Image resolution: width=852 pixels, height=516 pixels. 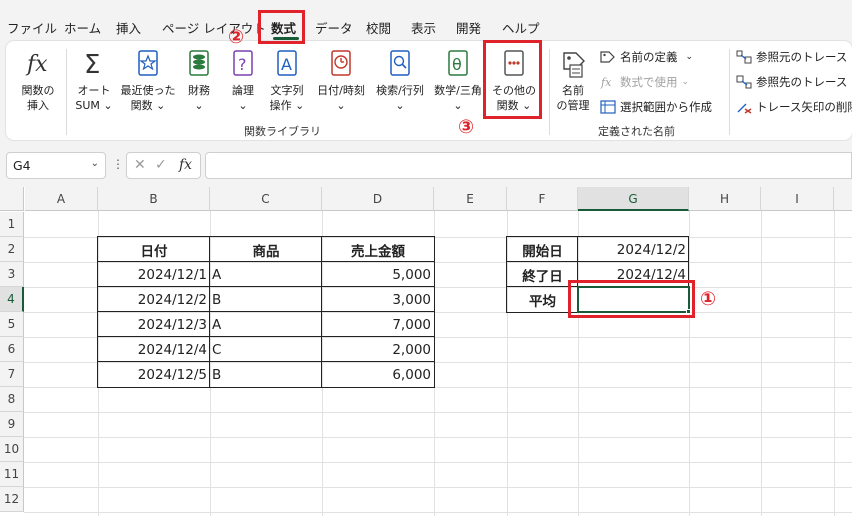 What do you see at coordinates (118, 164) in the screenshot?
I see `more-options-icon: ⋮` at bounding box center [118, 164].